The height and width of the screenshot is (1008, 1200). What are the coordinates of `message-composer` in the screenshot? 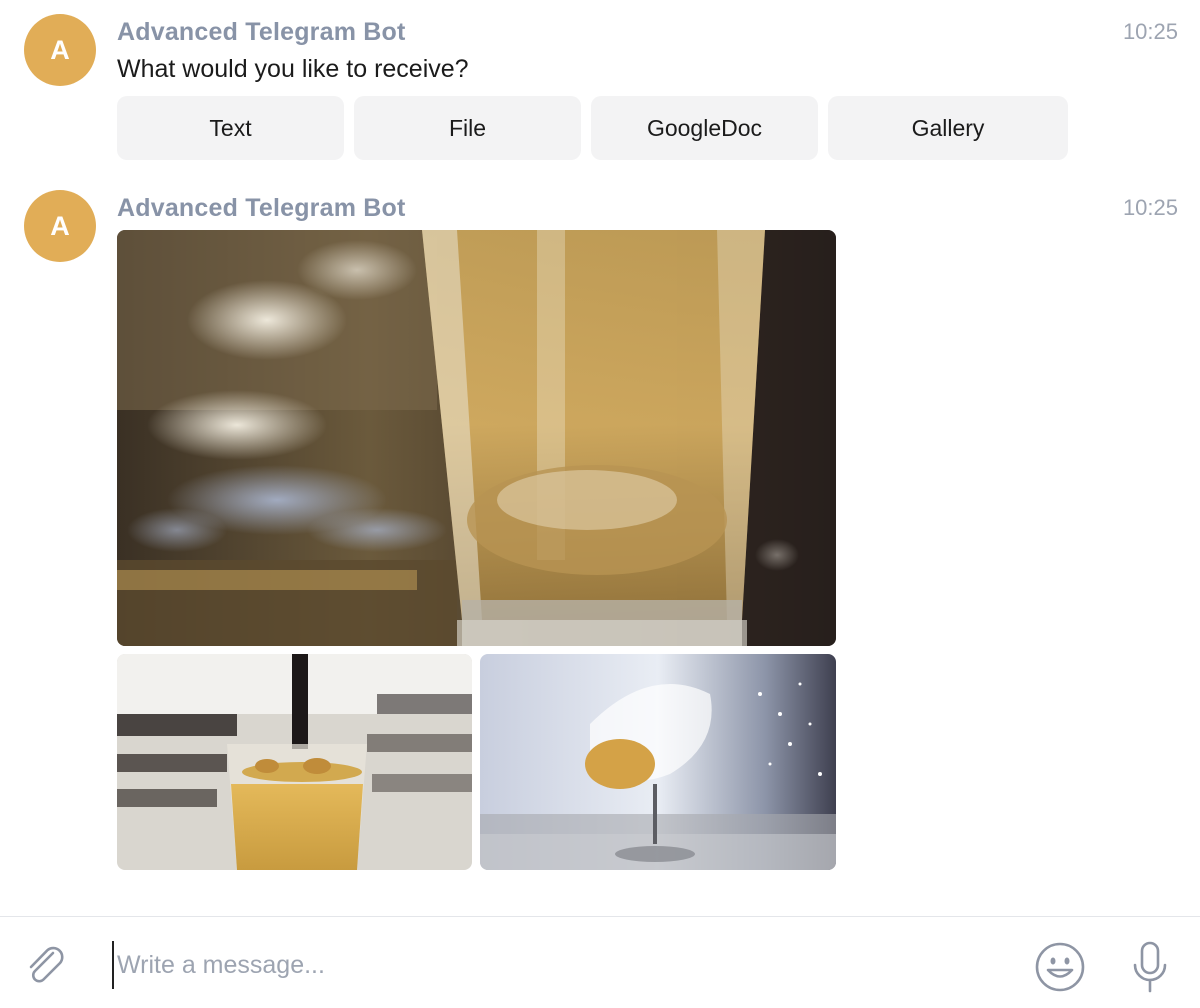 It's located at (600, 962).